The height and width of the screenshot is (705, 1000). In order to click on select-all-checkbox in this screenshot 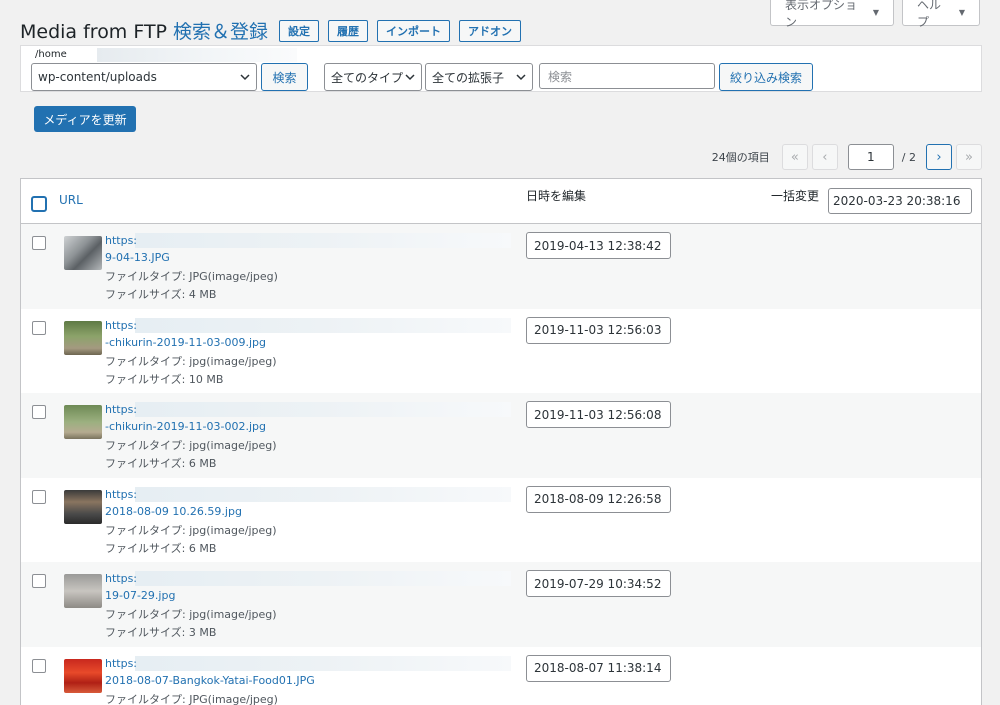, I will do `click(39, 204)`.